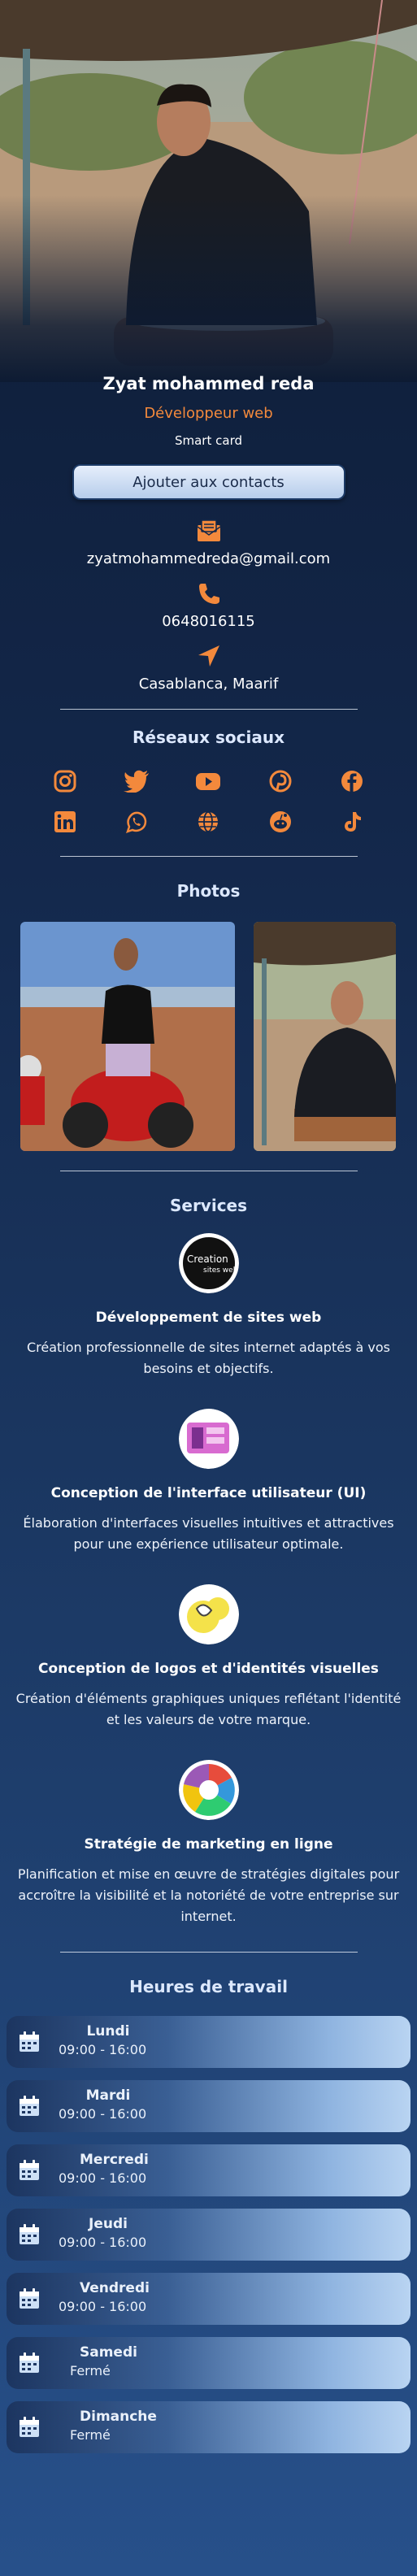 The width and height of the screenshot is (417, 2576). Describe the element at coordinates (108, 2031) in the screenshot. I see `day-name: Lundi` at that location.